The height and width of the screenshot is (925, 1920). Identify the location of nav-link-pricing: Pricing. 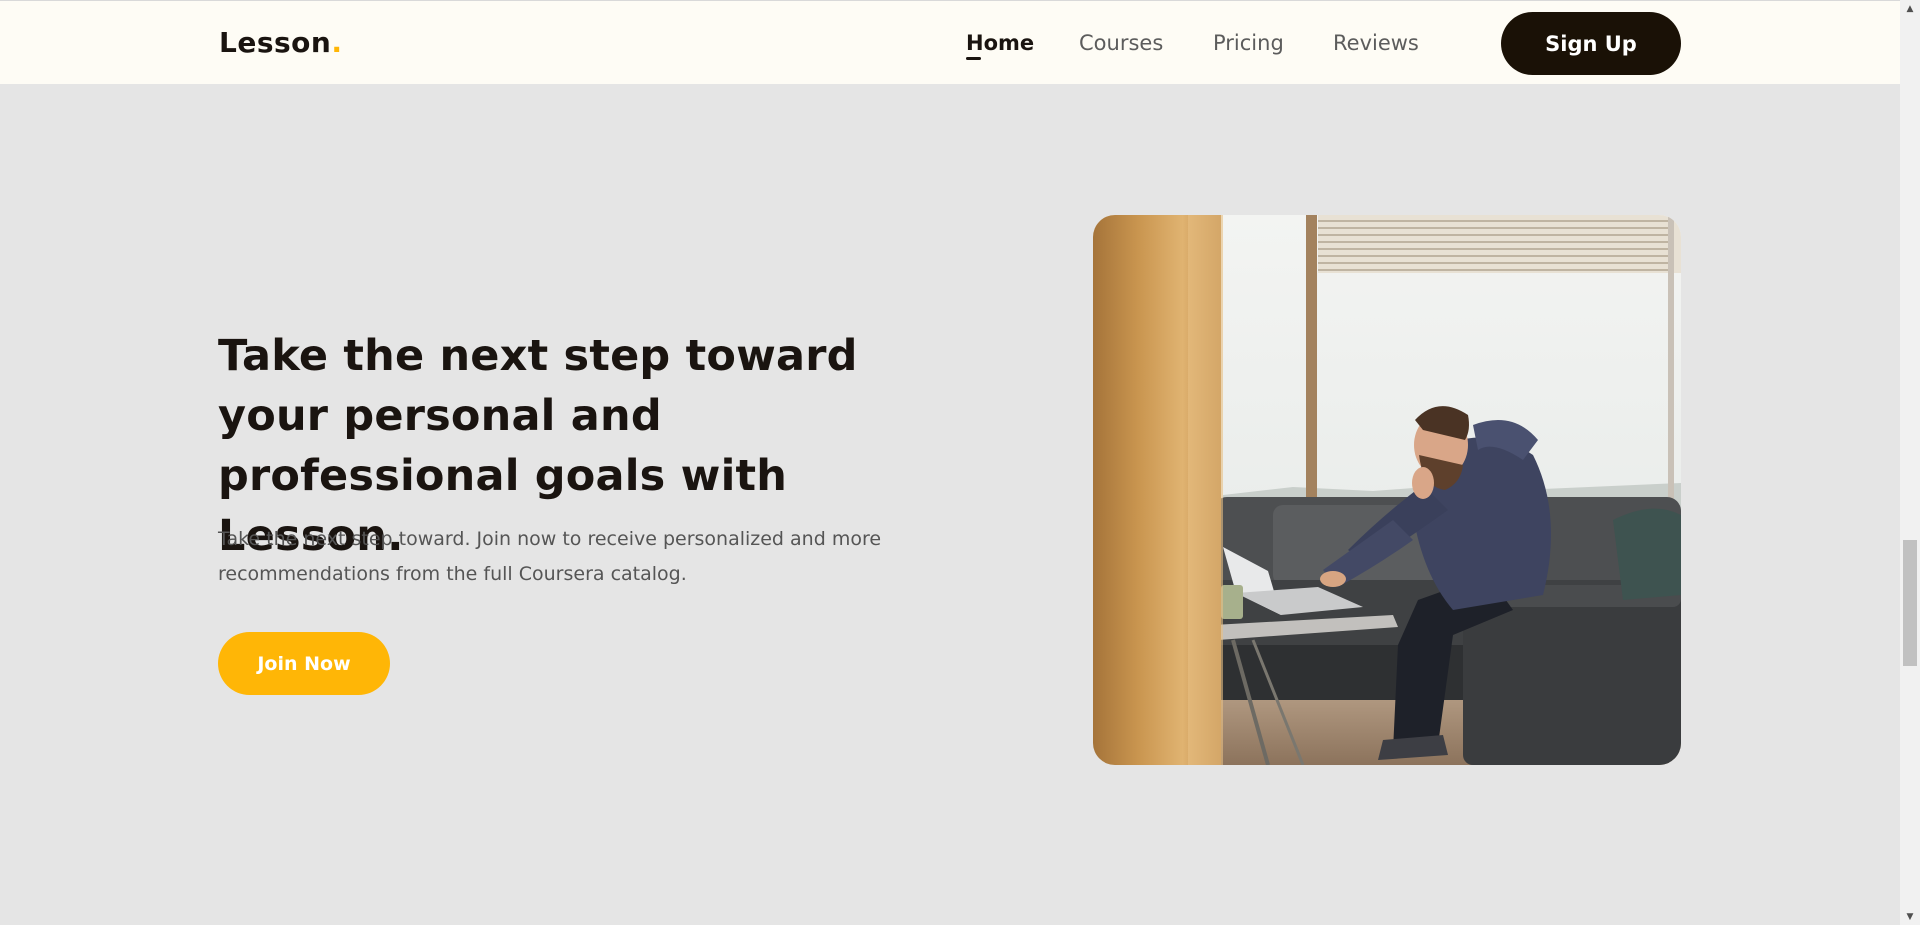
(1248, 43).